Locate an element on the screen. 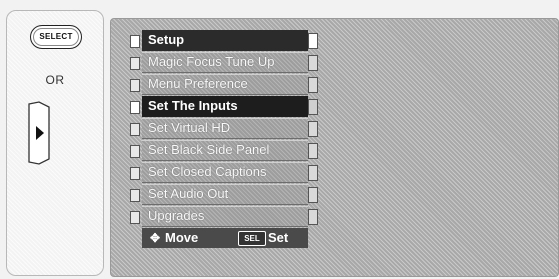 The width and height of the screenshot is (559, 279). menu-item-upgrades: Upgrades is located at coordinates (223, 216).